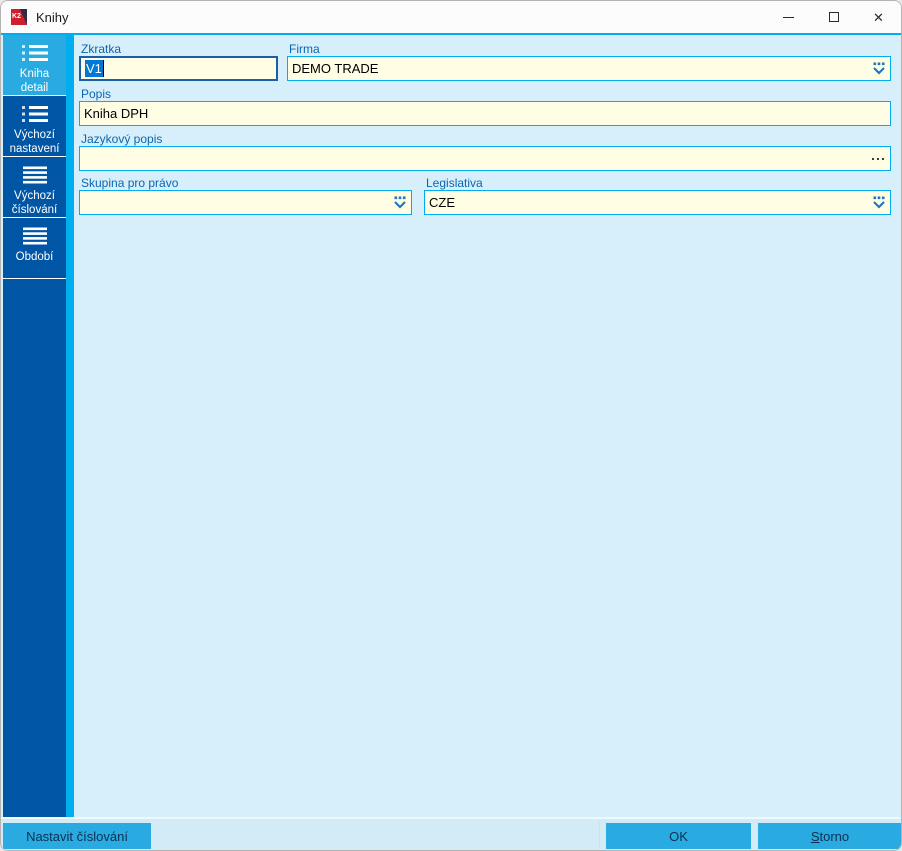 This screenshot has width=902, height=851. I want to click on skupina-pro-pravo-input, so click(245, 202).